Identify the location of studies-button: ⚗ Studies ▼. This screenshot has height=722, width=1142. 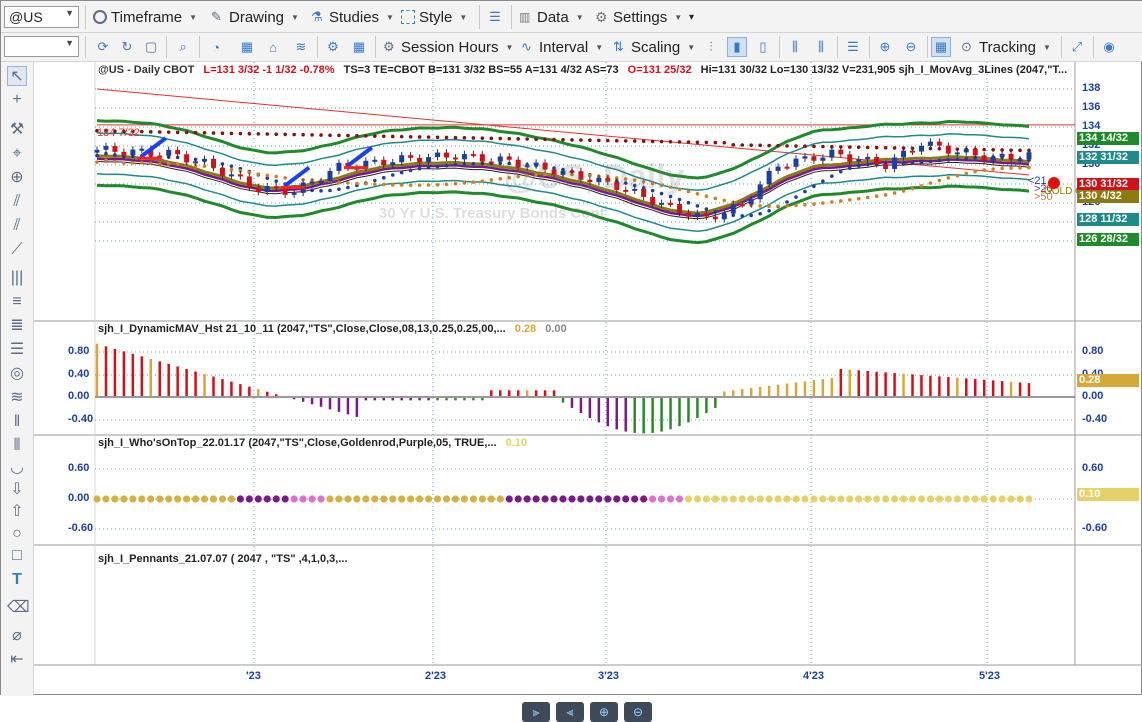
(352, 17).